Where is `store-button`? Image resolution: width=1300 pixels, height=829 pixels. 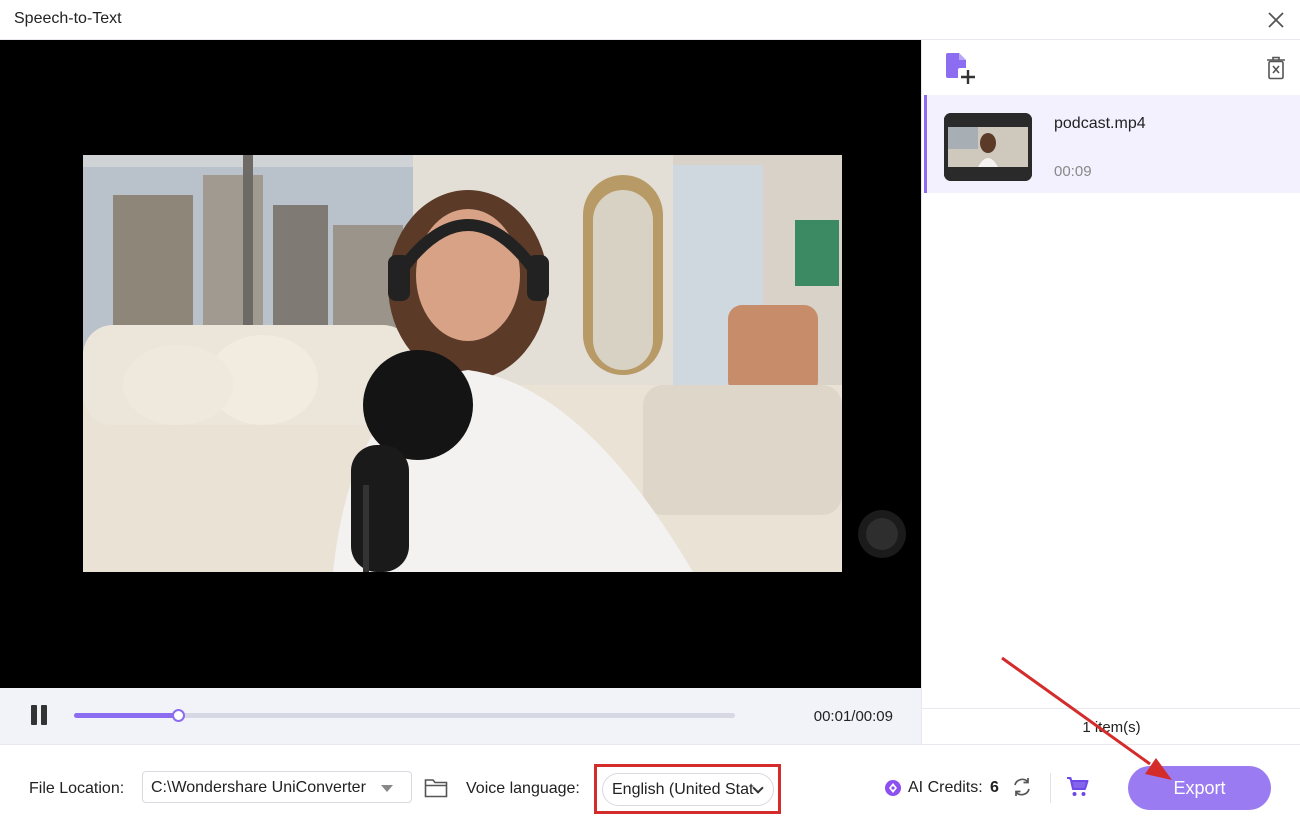
store-button is located at coordinates (1078, 787).